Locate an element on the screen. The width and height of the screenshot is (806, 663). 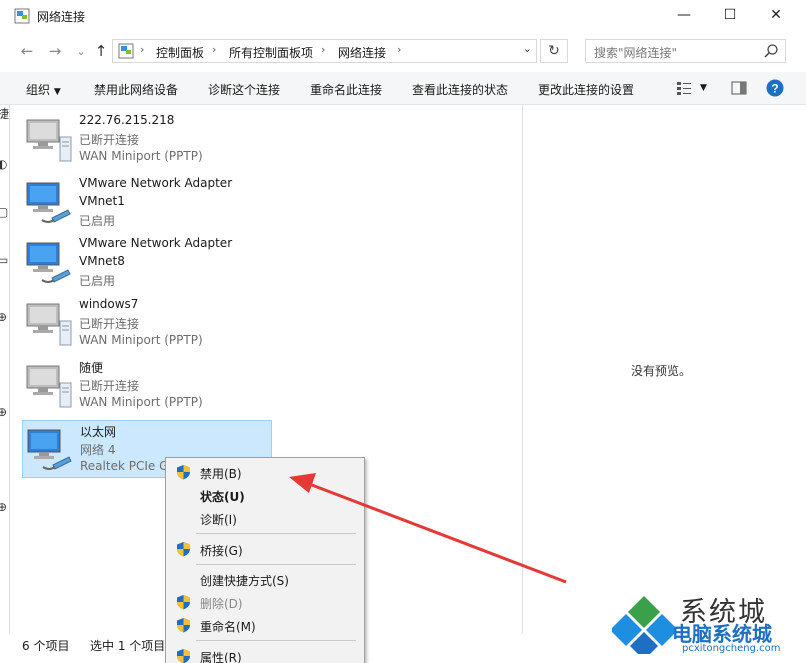
breadcrumb-control-panel: 控制面板 is located at coordinates (180, 52).